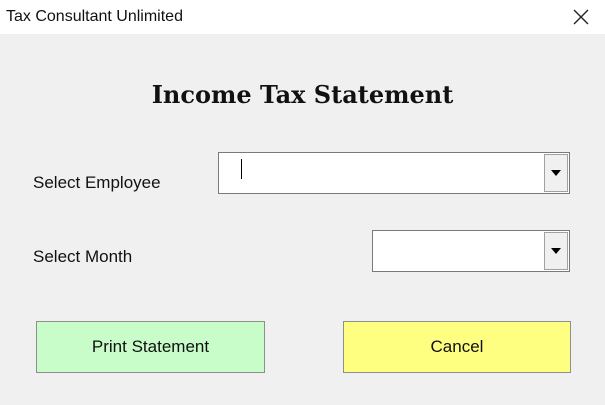 This screenshot has height=405, width=605. Describe the element at coordinates (94, 16) in the screenshot. I see `window-title: Tax Consultant Unlimited` at that location.